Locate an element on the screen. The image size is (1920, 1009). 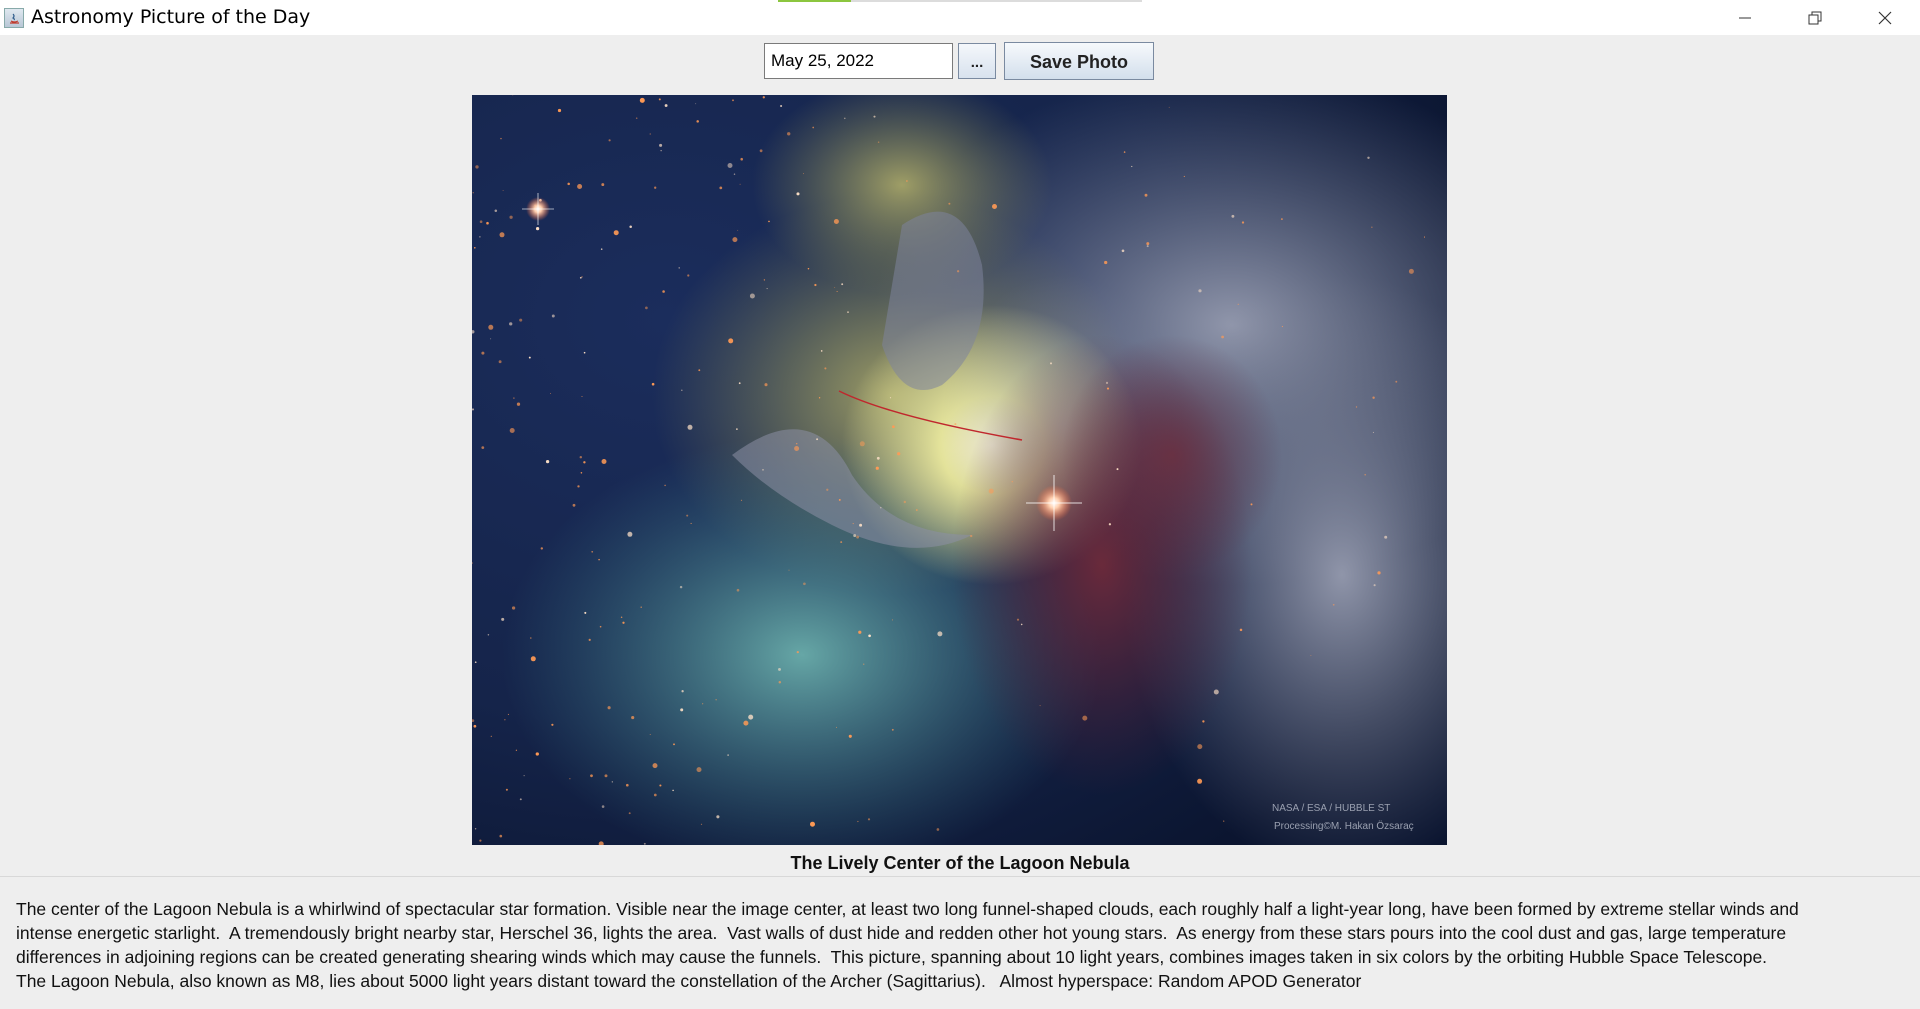
minimize-button is located at coordinates (1745, 17).